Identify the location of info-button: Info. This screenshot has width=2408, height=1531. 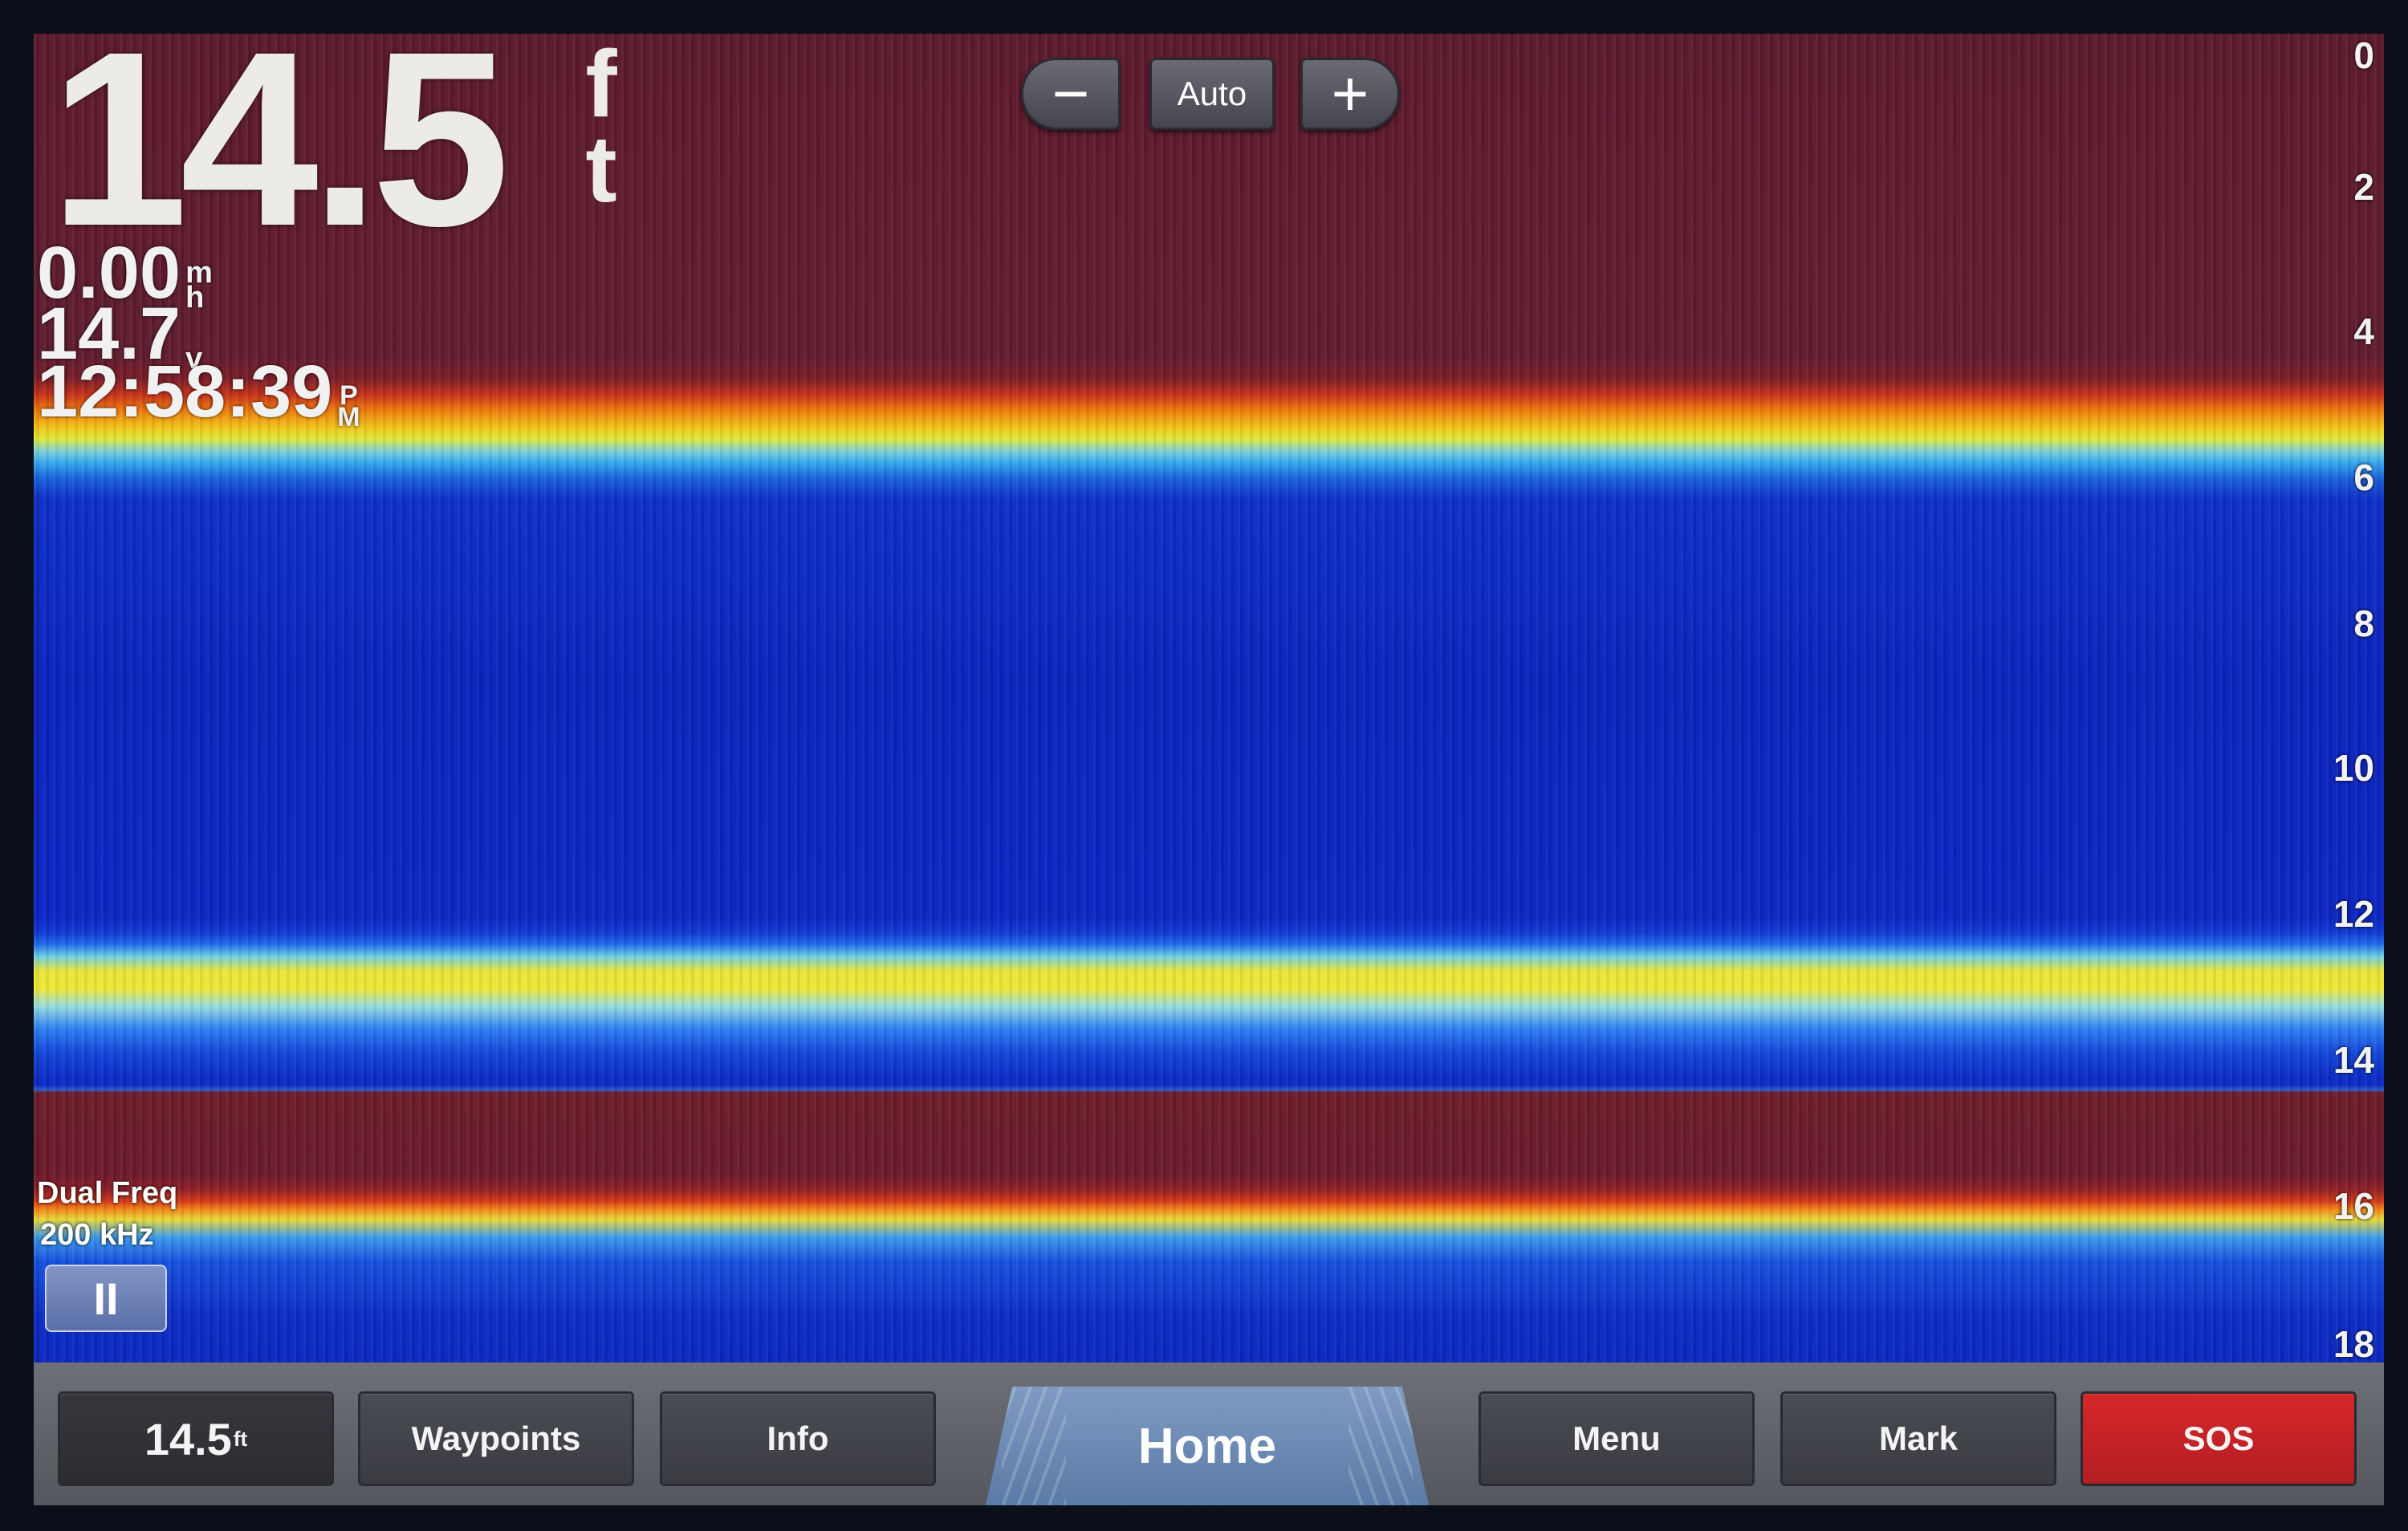
(798, 1438).